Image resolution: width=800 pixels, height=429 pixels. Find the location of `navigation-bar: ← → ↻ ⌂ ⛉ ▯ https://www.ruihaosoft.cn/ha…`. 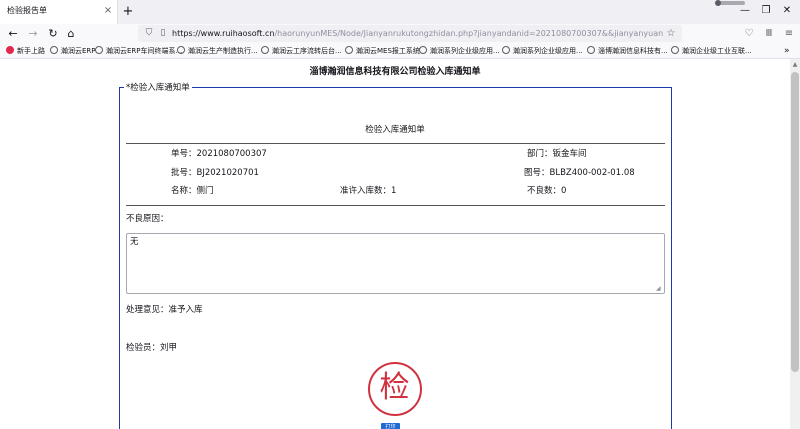

navigation-bar: ← → ↻ ⌂ ⛉ ▯ https://www.ruihaosoft.cn/ha… is located at coordinates (400, 33).